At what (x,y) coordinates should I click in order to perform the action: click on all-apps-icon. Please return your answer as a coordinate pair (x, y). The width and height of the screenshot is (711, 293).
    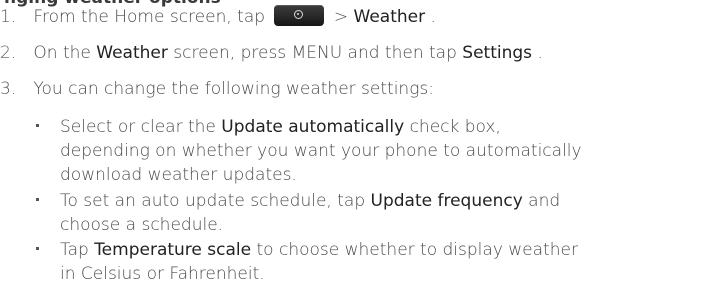
    Looking at the image, I should click on (299, 15).